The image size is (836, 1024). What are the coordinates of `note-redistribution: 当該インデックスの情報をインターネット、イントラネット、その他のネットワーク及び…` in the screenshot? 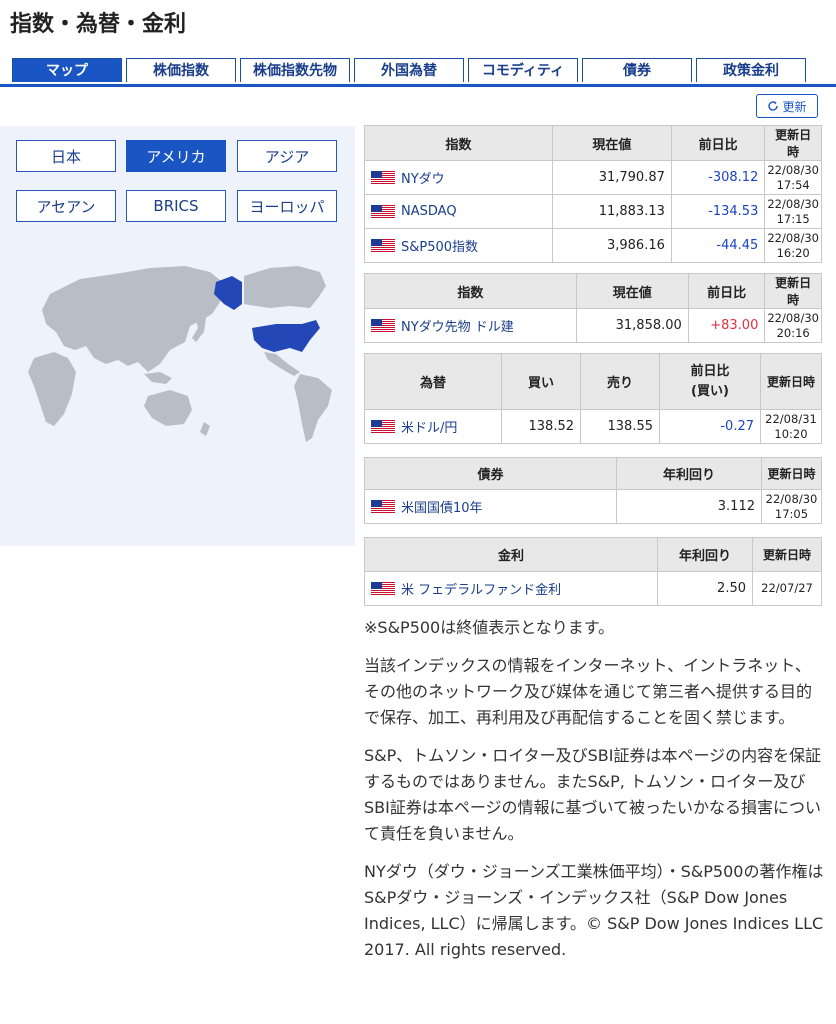 It's located at (588, 691).